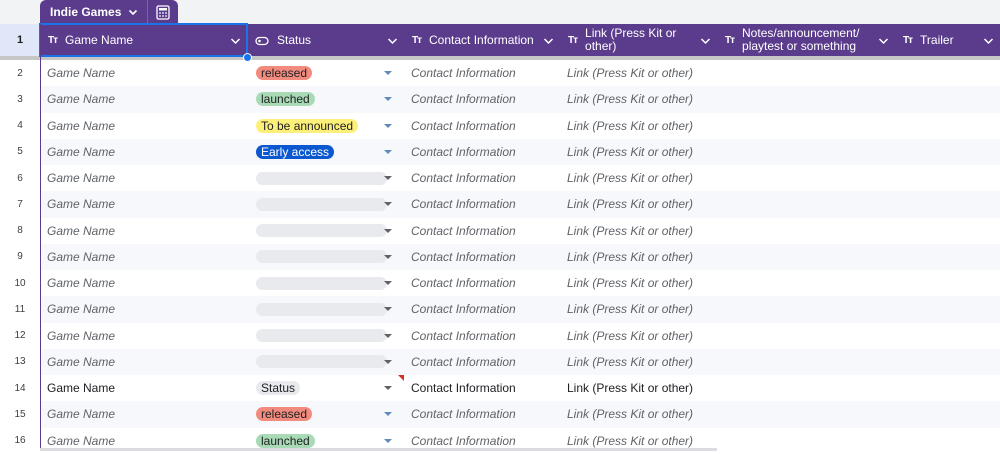 The image size is (1000, 454). I want to click on column-header-contact-information: Tт Contact Information, so click(482, 40).